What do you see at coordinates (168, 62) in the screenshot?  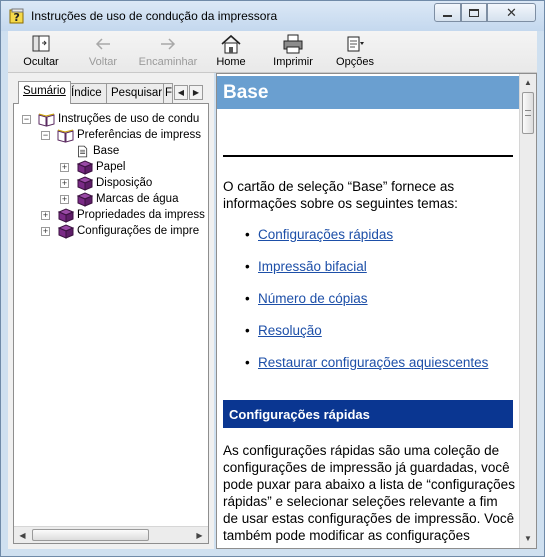 I see `forward-label: Encaminhar` at bounding box center [168, 62].